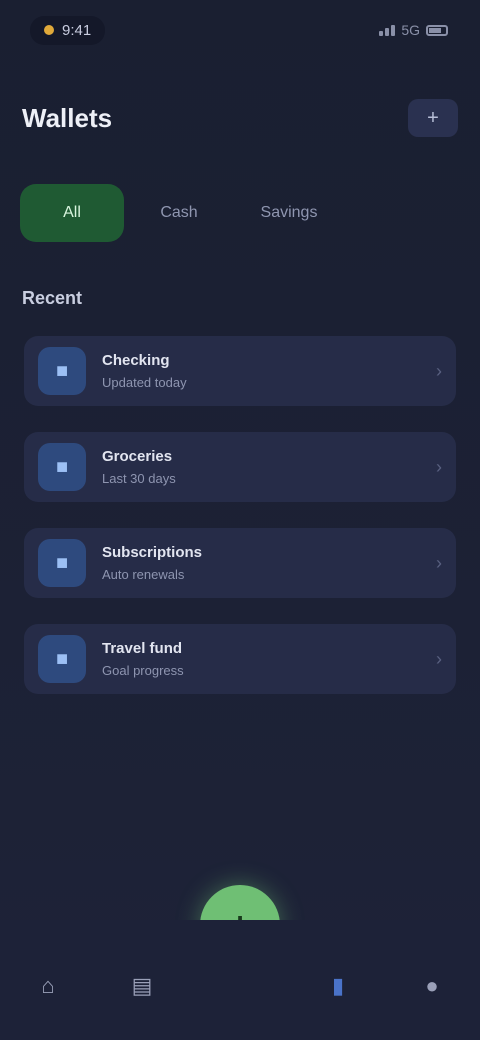 Image resolution: width=480 pixels, height=1040 pixels. Describe the element at coordinates (437, 30) in the screenshot. I see `battery-icon` at that location.